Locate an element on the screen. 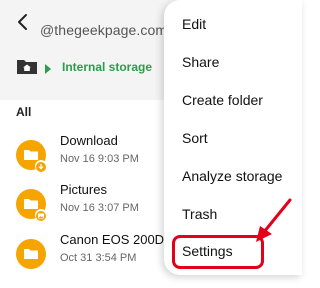 The width and height of the screenshot is (320, 288). menu-item-create-folder: Create folder is located at coordinates (222, 100).